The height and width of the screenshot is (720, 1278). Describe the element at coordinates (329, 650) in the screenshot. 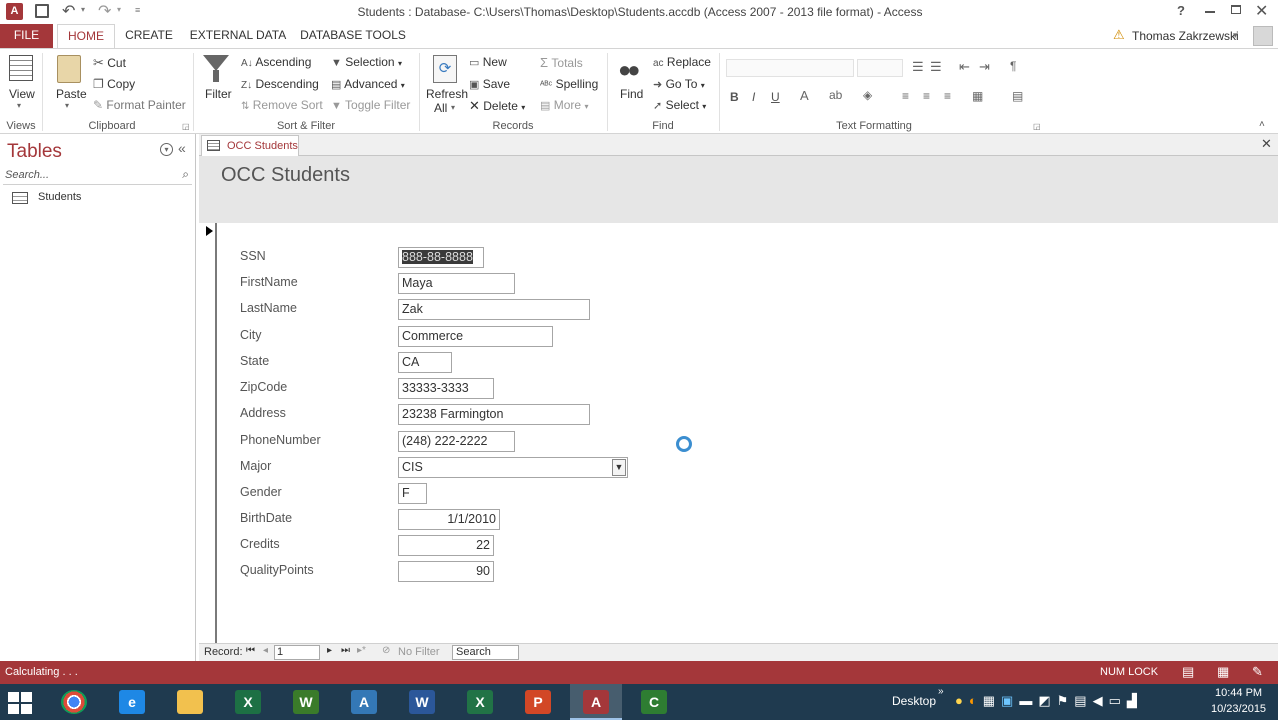

I see `next-record-icon: ▸` at that location.